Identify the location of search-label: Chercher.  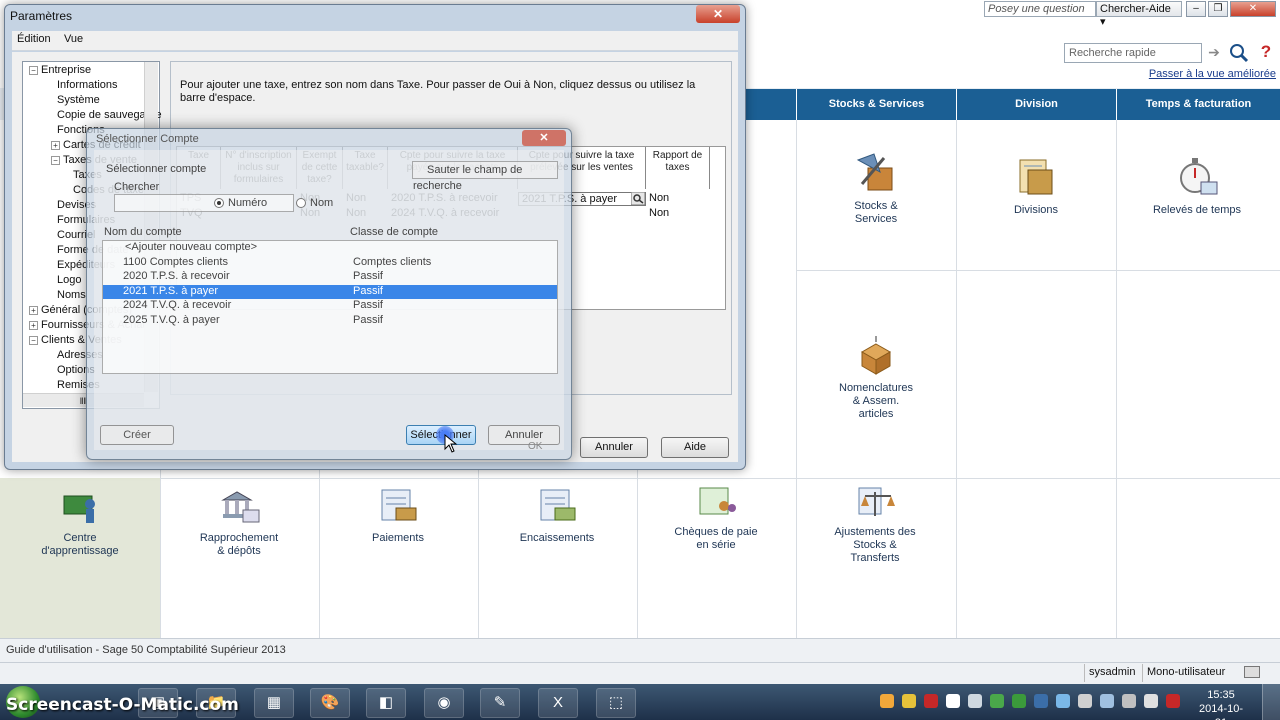
(137, 187).